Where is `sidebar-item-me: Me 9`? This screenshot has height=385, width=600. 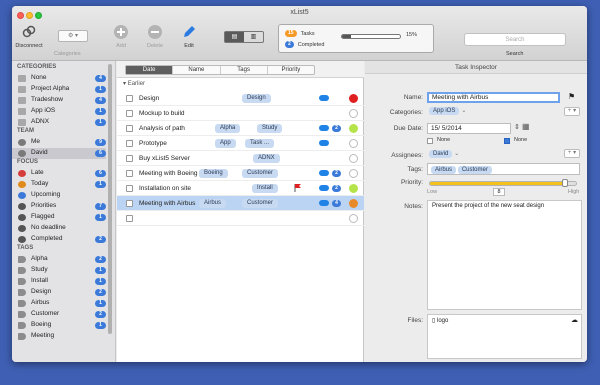 sidebar-item-me: Me 9 is located at coordinates (59, 142).